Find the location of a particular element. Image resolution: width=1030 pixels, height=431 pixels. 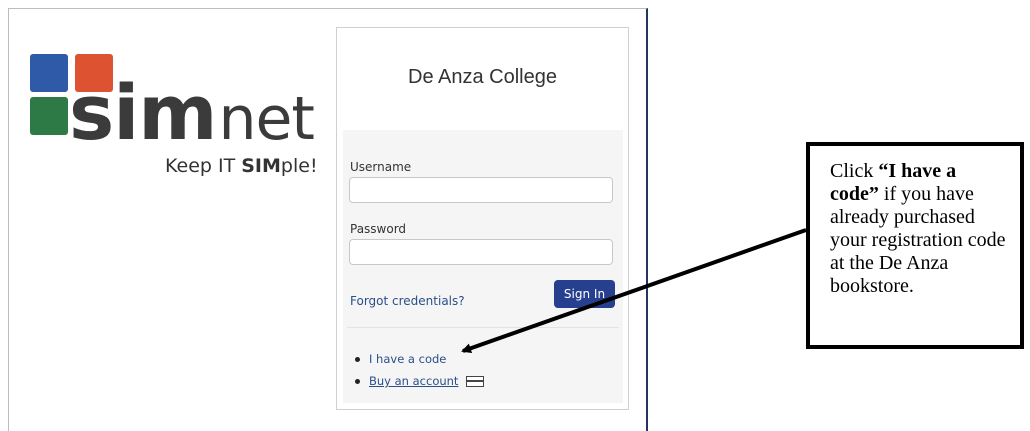

callout-prefix: Click is located at coordinates (854, 171).